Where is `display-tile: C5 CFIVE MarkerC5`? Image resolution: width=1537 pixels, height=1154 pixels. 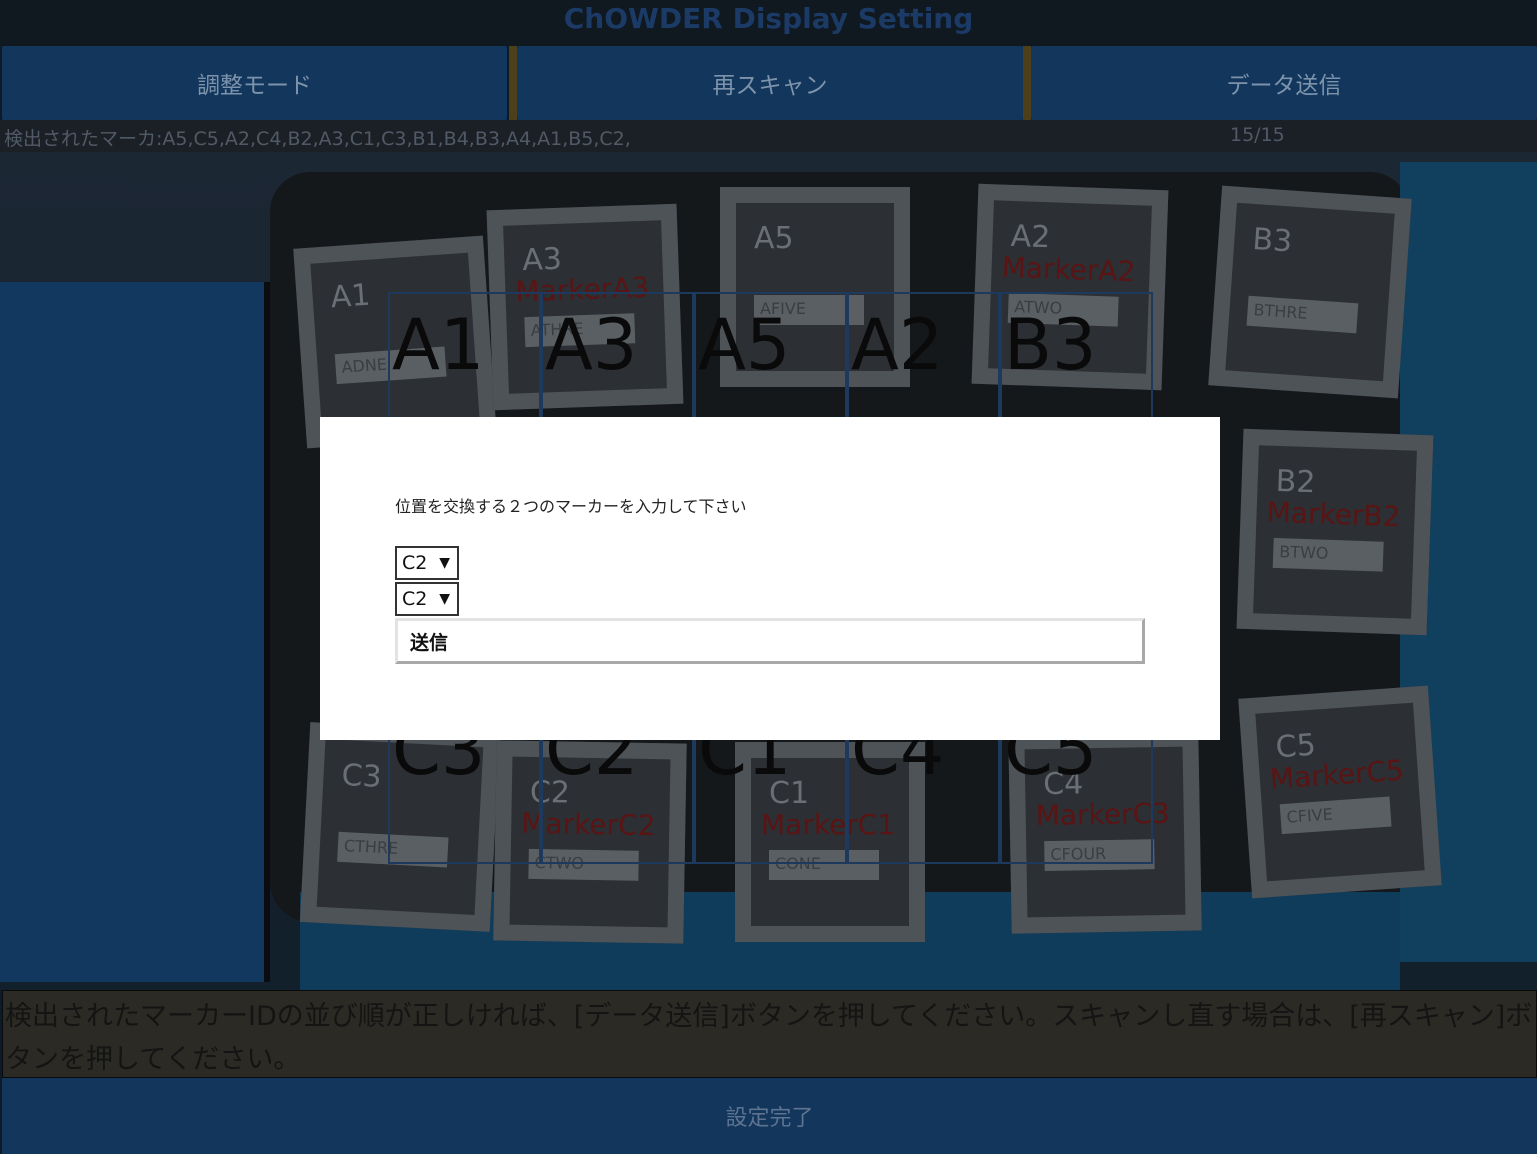
display-tile: C5 CFIVE MarkerC5 is located at coordinates (1340, 792).